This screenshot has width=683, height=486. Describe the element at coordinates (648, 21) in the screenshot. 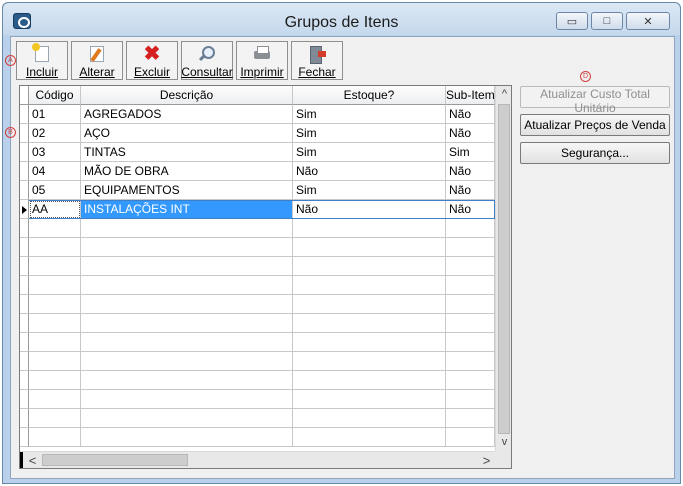

I see `close-button: ✕` at that location.